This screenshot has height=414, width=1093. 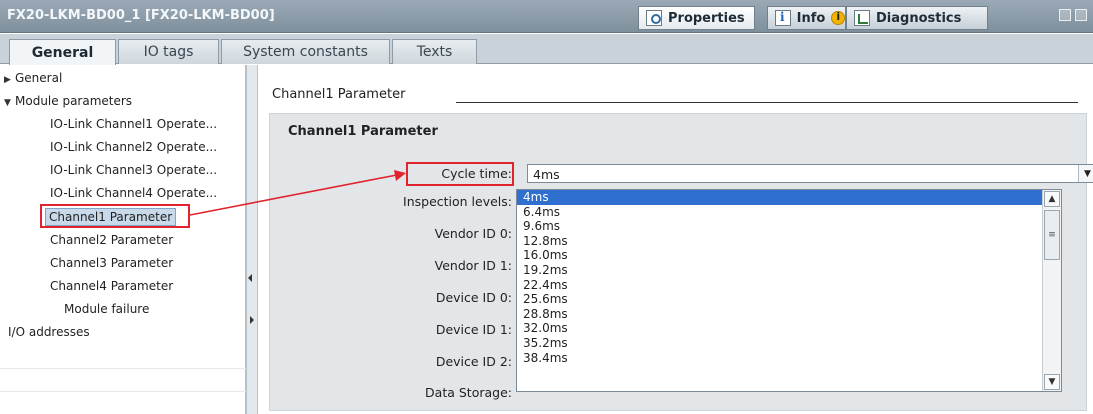 What do you see at coordinates (789, 358) in the screenshot?
I see `dropdown-option: 38.4ms` at bounding box center [789, 358].